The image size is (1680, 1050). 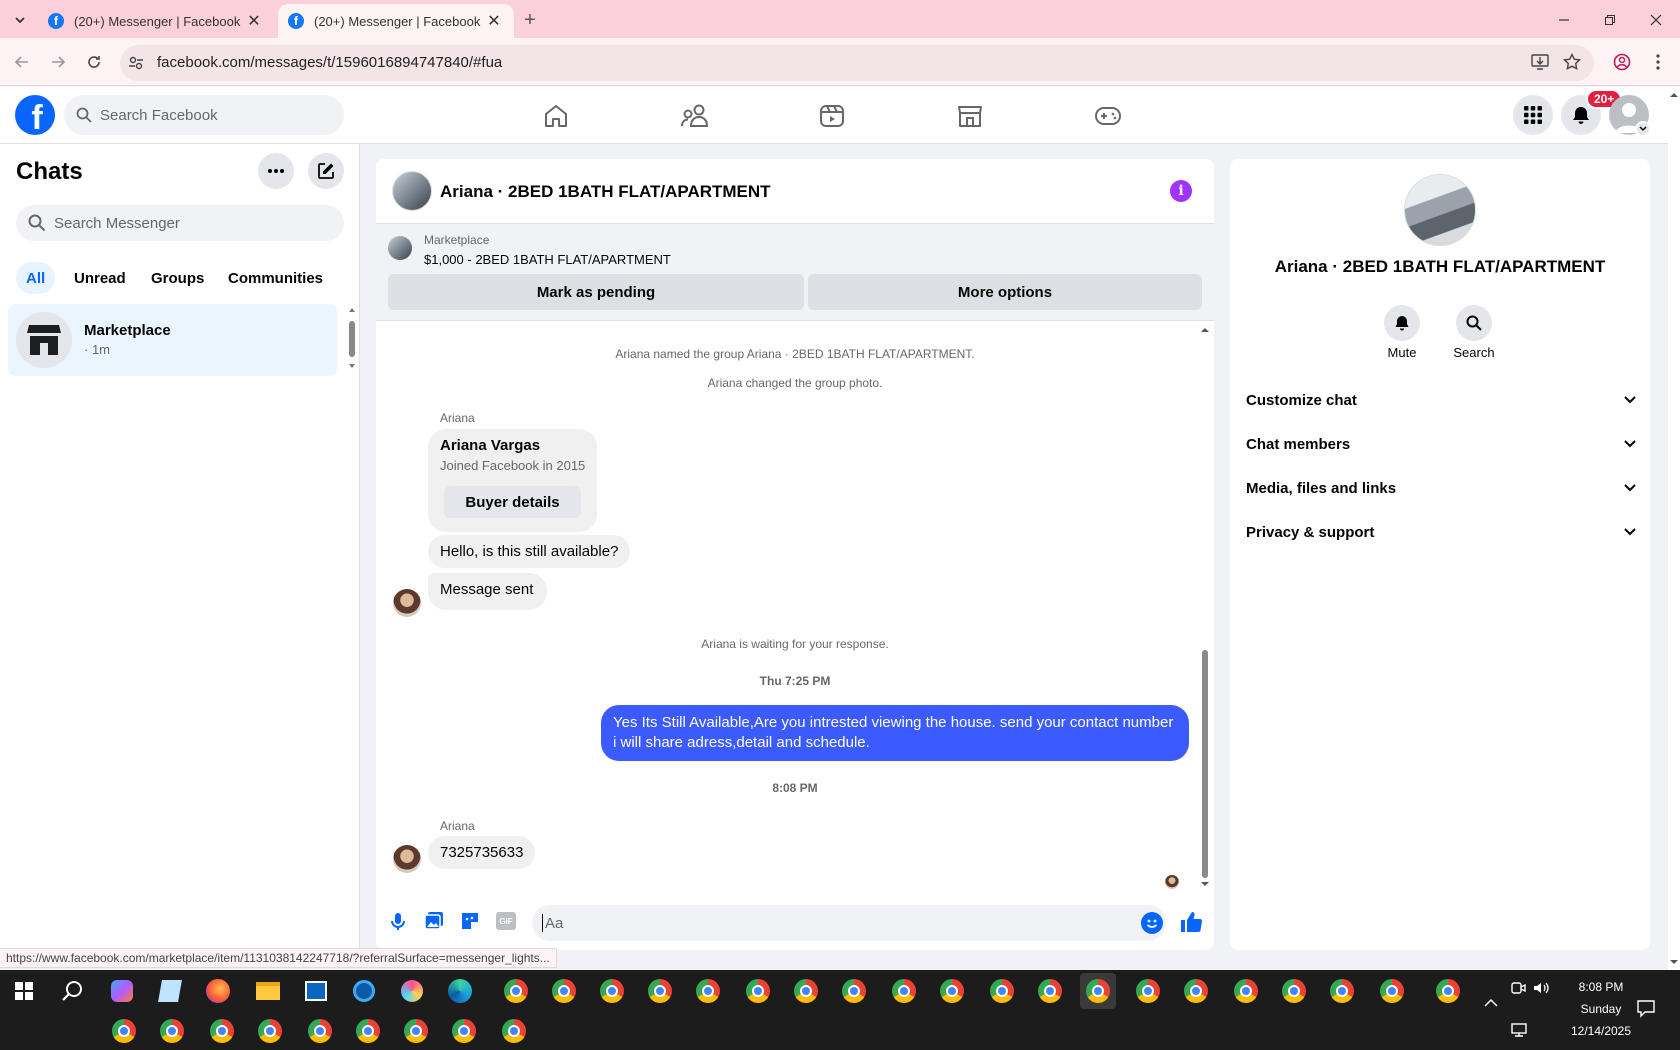 What do you see at coordinates (170, 991) in the screenshot?
I see `notes-app-icon` at bounding box center [170, 991].